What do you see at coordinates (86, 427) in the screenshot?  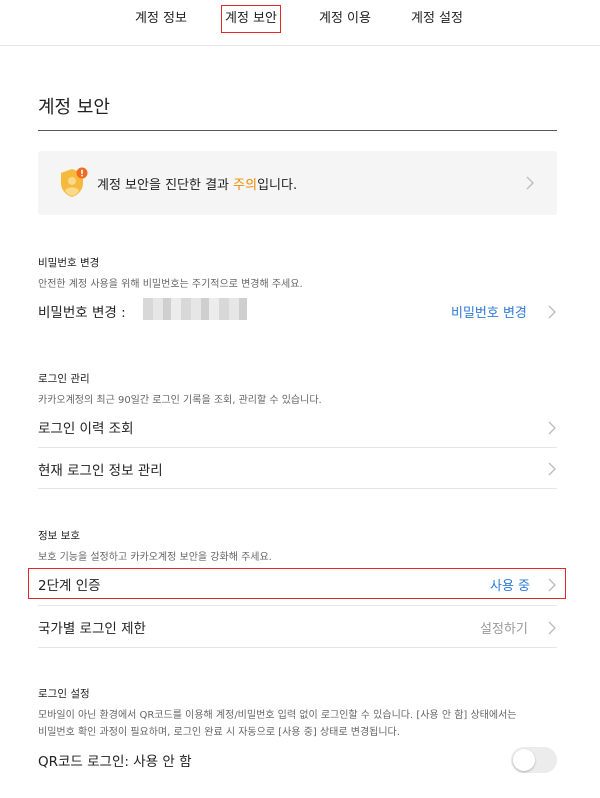 I see `login-history-row: 로그인 이력 조회` at bounding box center [86, 427].